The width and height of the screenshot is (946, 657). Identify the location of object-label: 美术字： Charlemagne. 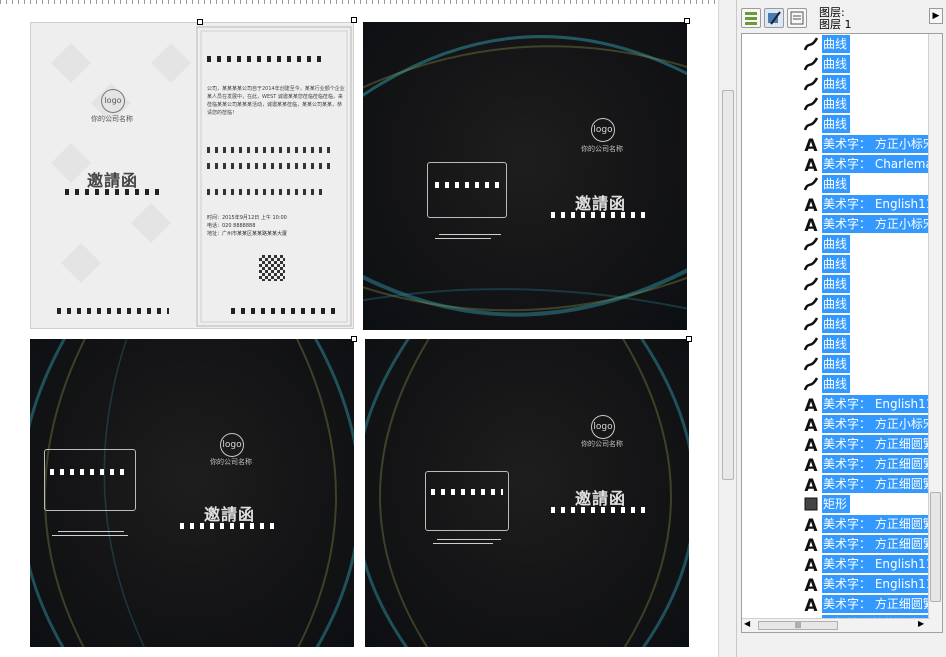
(876, 164).